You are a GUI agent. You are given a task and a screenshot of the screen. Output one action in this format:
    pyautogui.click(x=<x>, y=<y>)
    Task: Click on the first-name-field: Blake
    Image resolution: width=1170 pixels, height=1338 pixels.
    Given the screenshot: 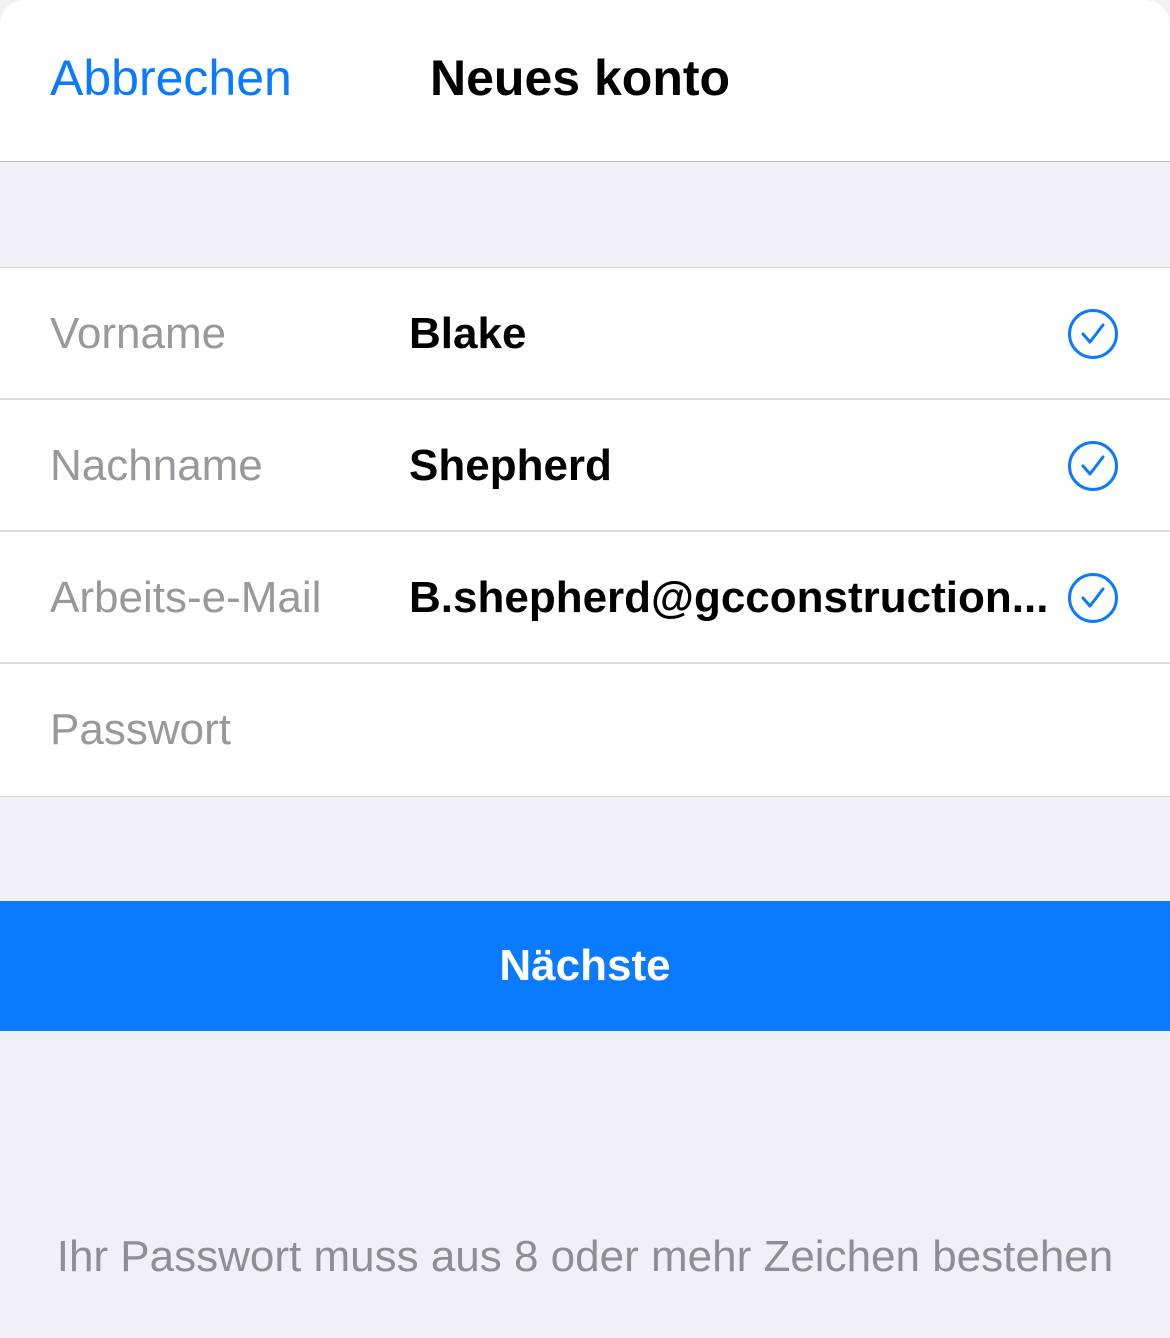 What is the action you would take?
    pyautogui.click(x=735, y=334)
    